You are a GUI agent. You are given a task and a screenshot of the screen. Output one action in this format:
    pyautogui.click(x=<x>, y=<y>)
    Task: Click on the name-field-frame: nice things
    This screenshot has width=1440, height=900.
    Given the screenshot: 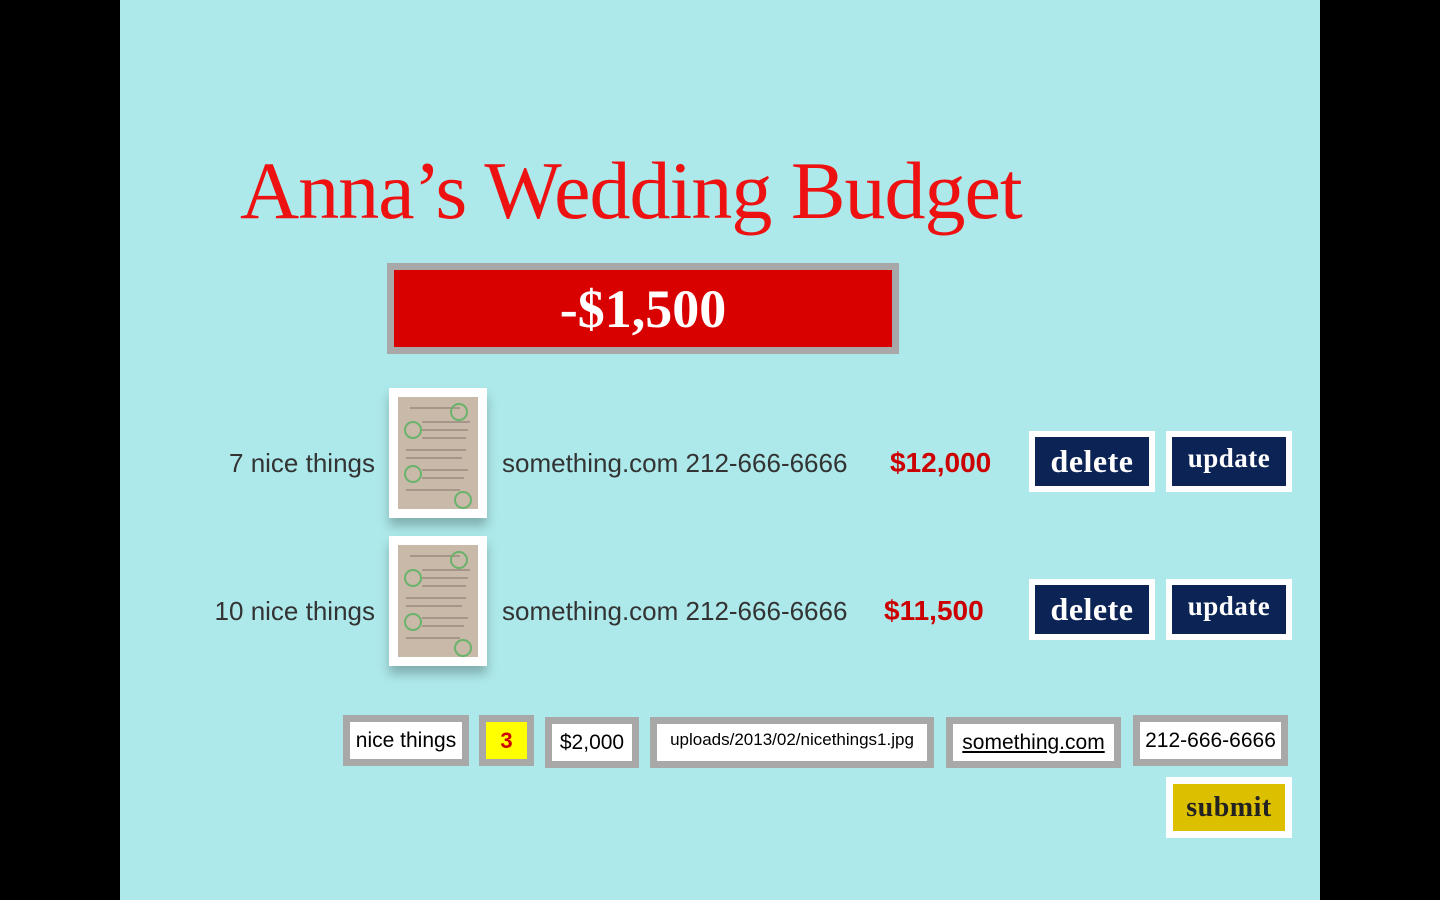 What is the action you would take?
    pyautogui.click(x=406, y=740)
    